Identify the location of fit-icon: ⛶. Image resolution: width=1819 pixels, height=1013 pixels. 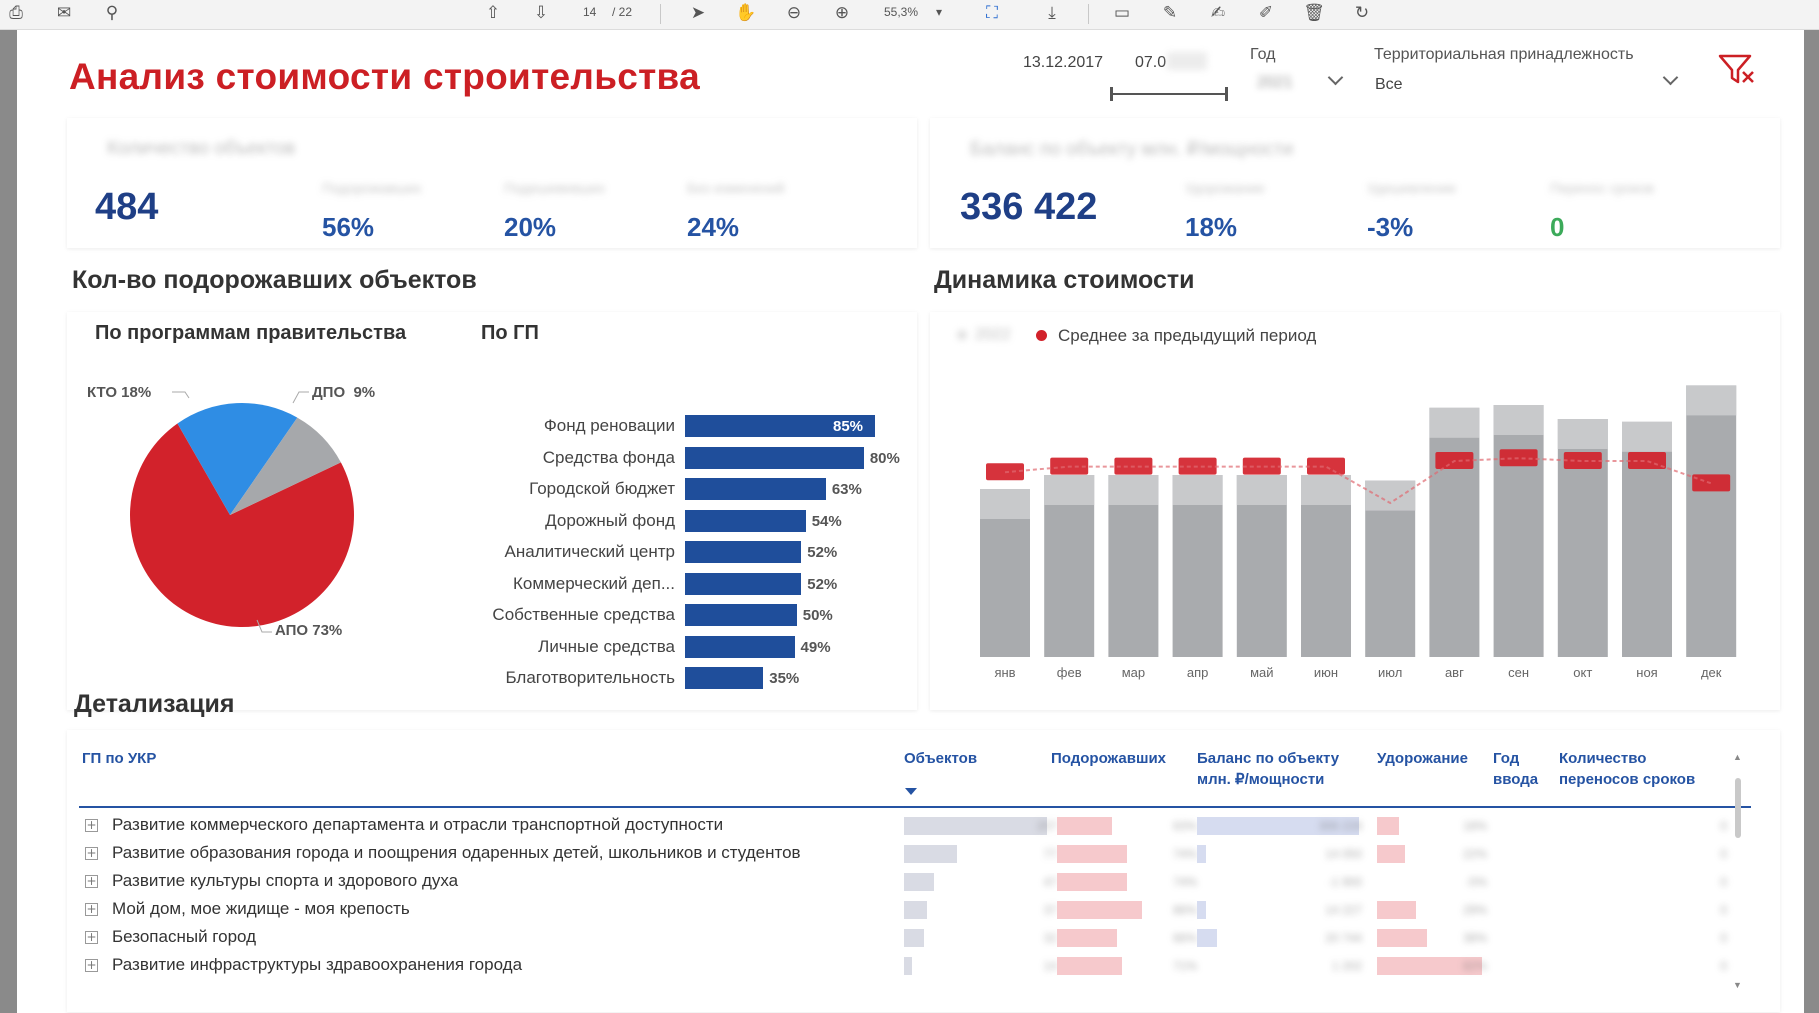
(992, 13).